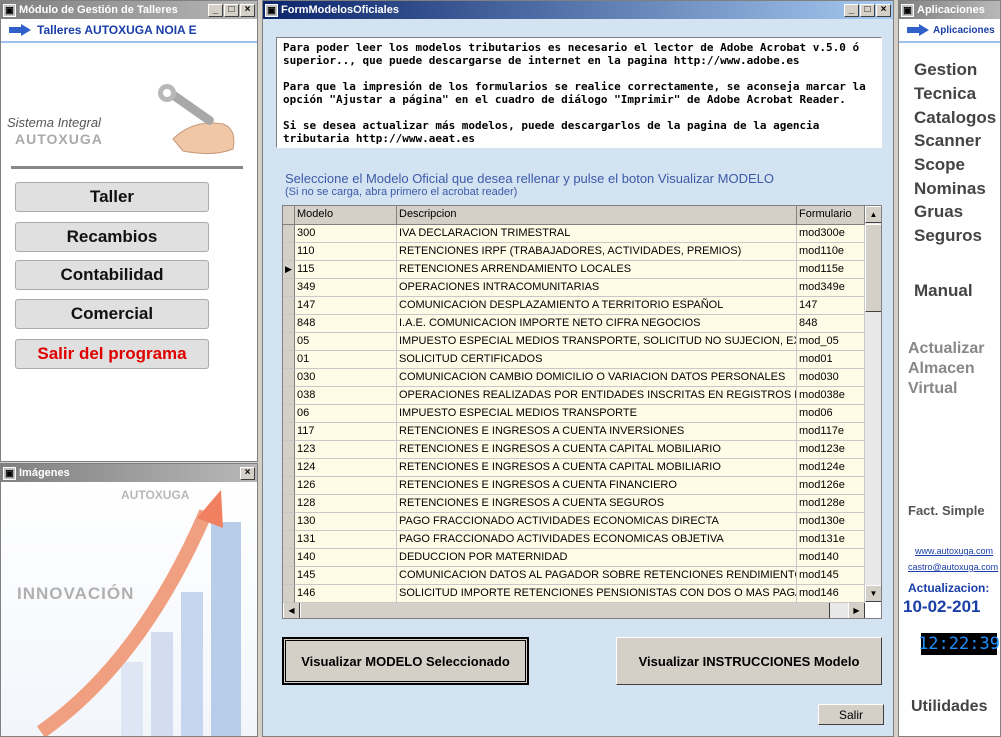 This screenshot has width=1001, height=737. Describe the element at coordinates (215, 10) in the screenshot. I see `minimize-button: _` at that location.